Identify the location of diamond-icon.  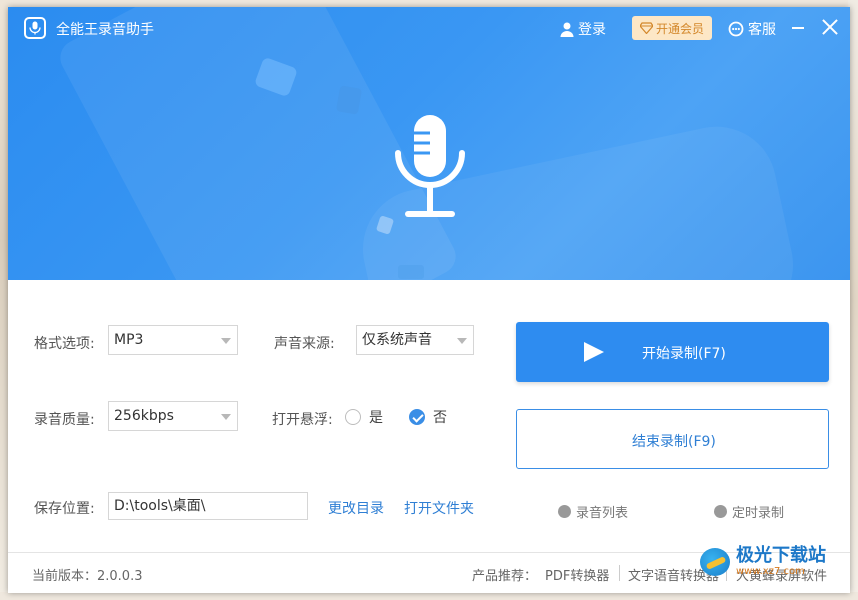
(646, 28).